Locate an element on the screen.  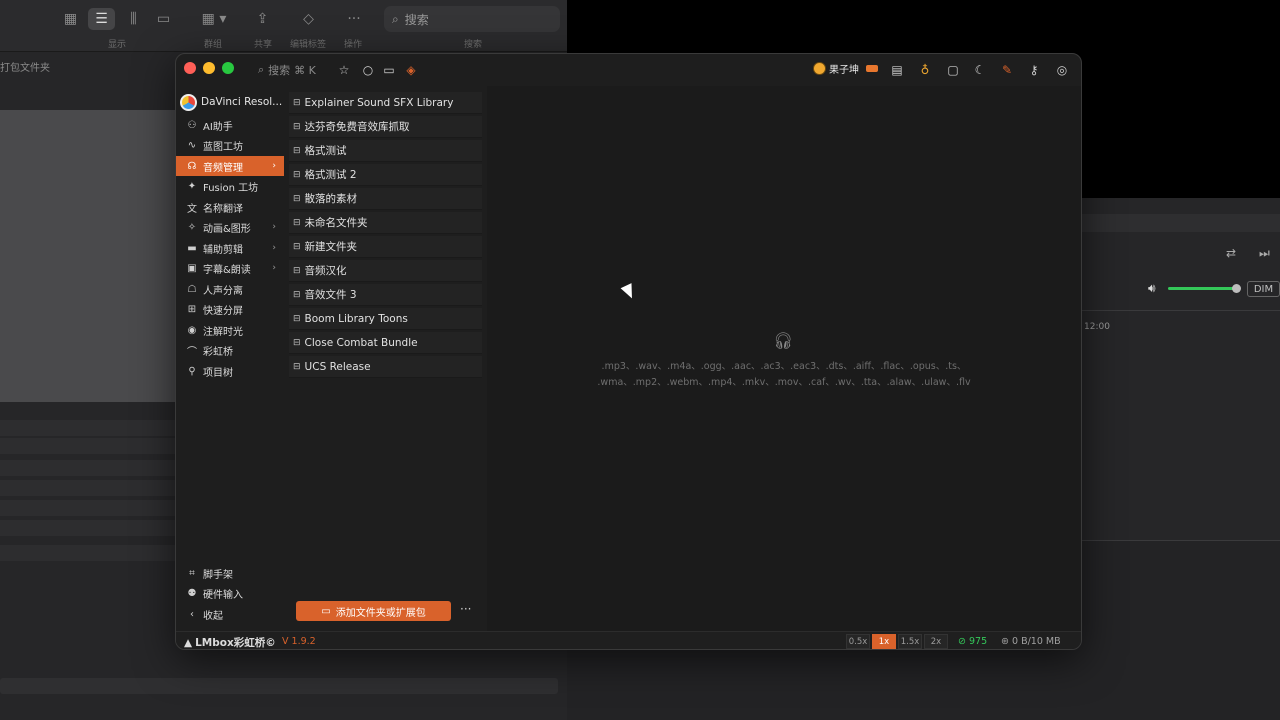
scaffold-icon: ⌗ is located at coordinates (192, 573).